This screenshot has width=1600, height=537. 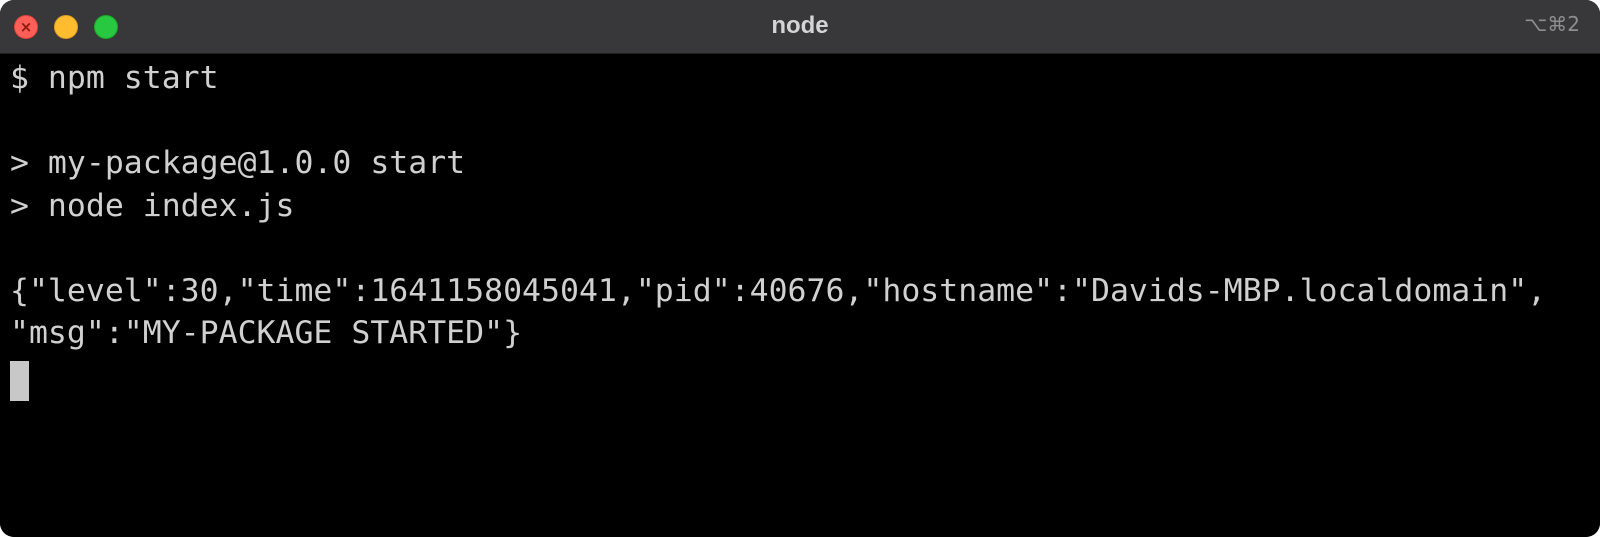 I want to click on terminal-line-log-continued: "msg":"MY-PACKAGE STARTED"}, so click(x=266, y=333).